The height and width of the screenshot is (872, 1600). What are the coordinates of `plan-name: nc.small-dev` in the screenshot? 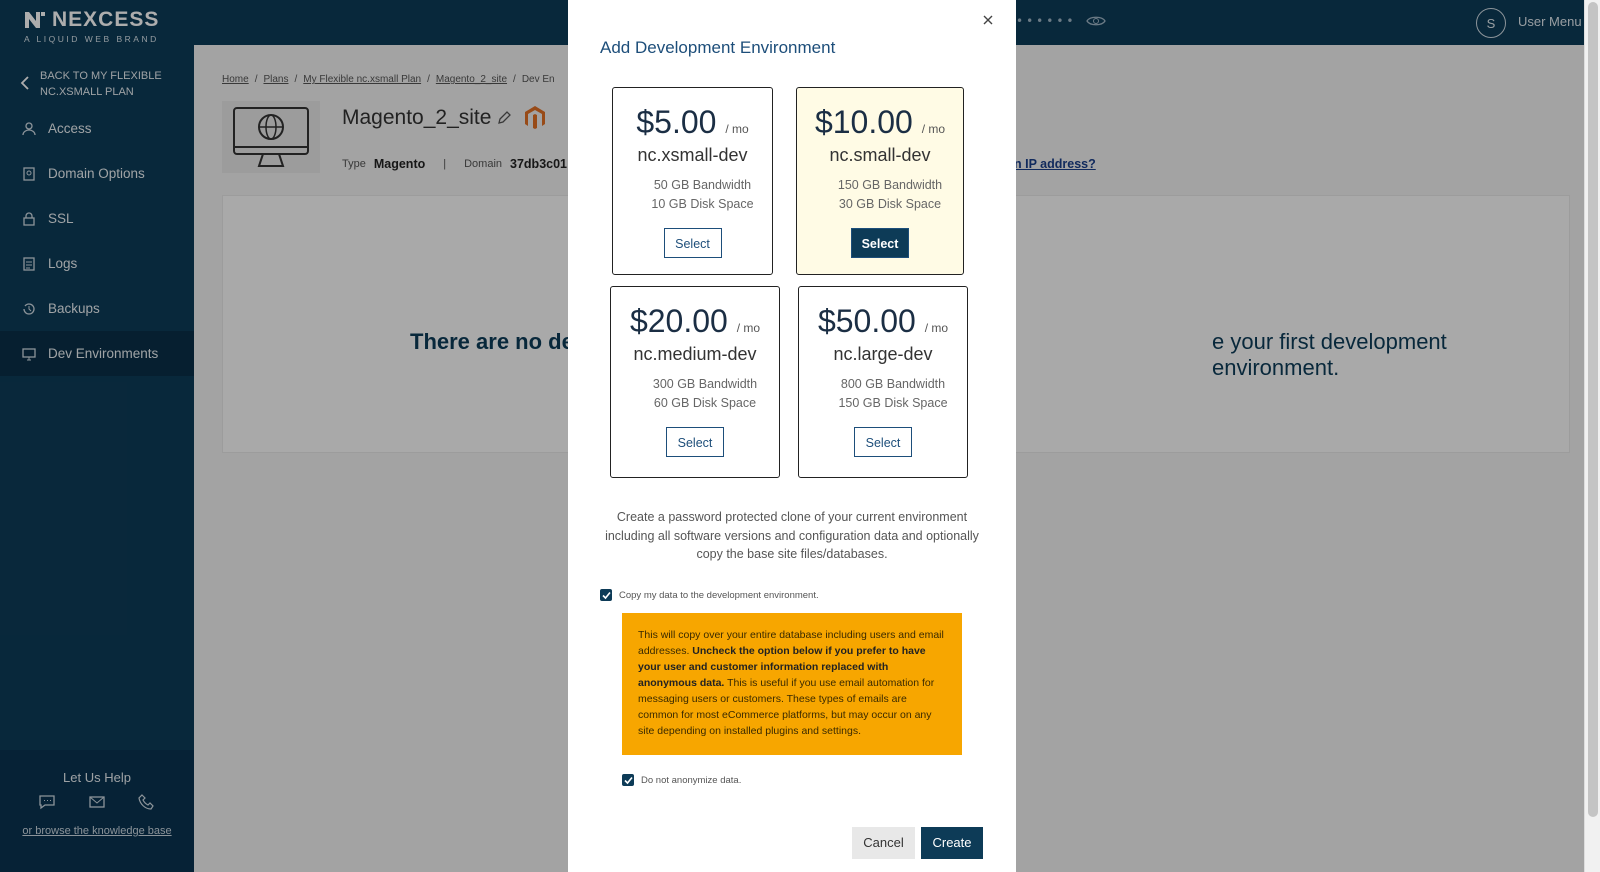 It's located at (880, 155).